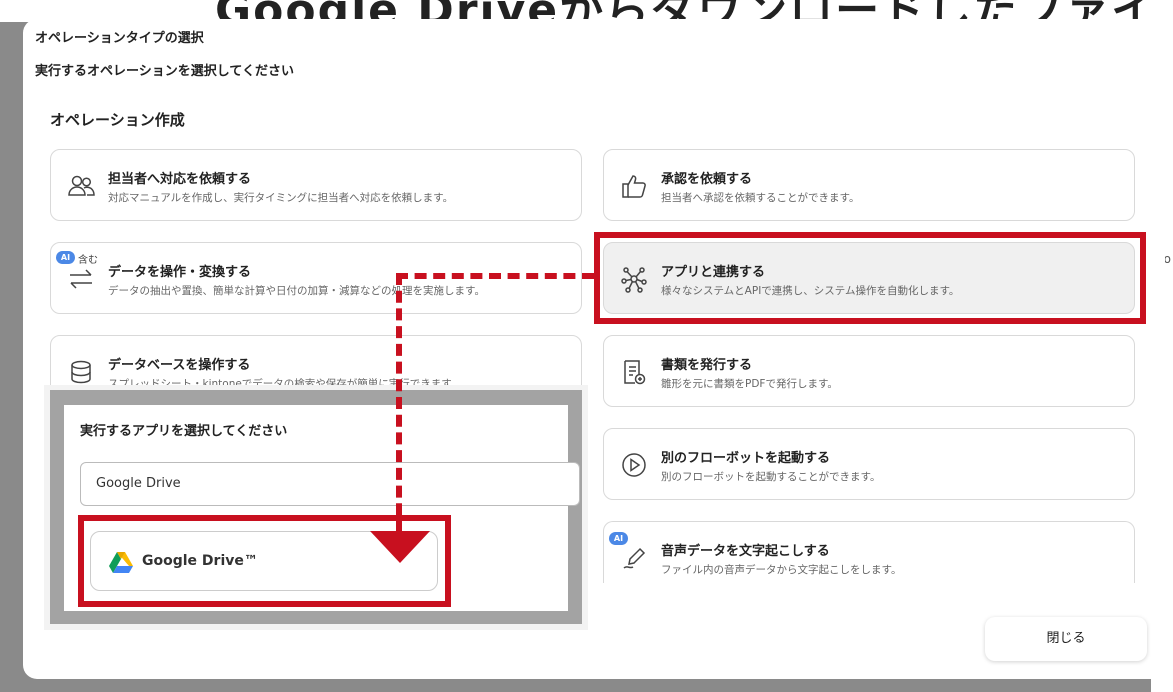  Describe the element at coordinates (771, 477) in the screenshot. I see `card-desc: 別のフローボットを起動することができます。` at that location.